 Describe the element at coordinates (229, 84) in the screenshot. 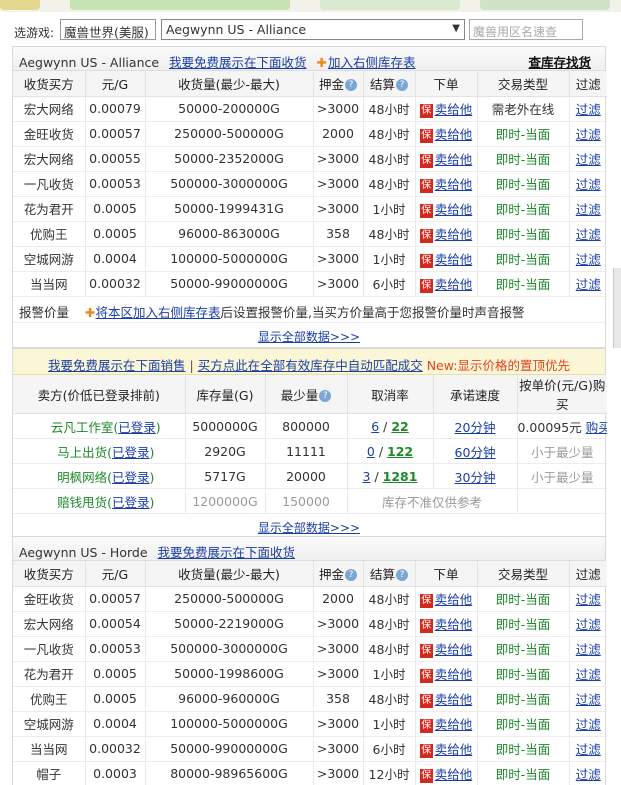

I see `col-quantity: 收货量(最少-最大)` at that location.